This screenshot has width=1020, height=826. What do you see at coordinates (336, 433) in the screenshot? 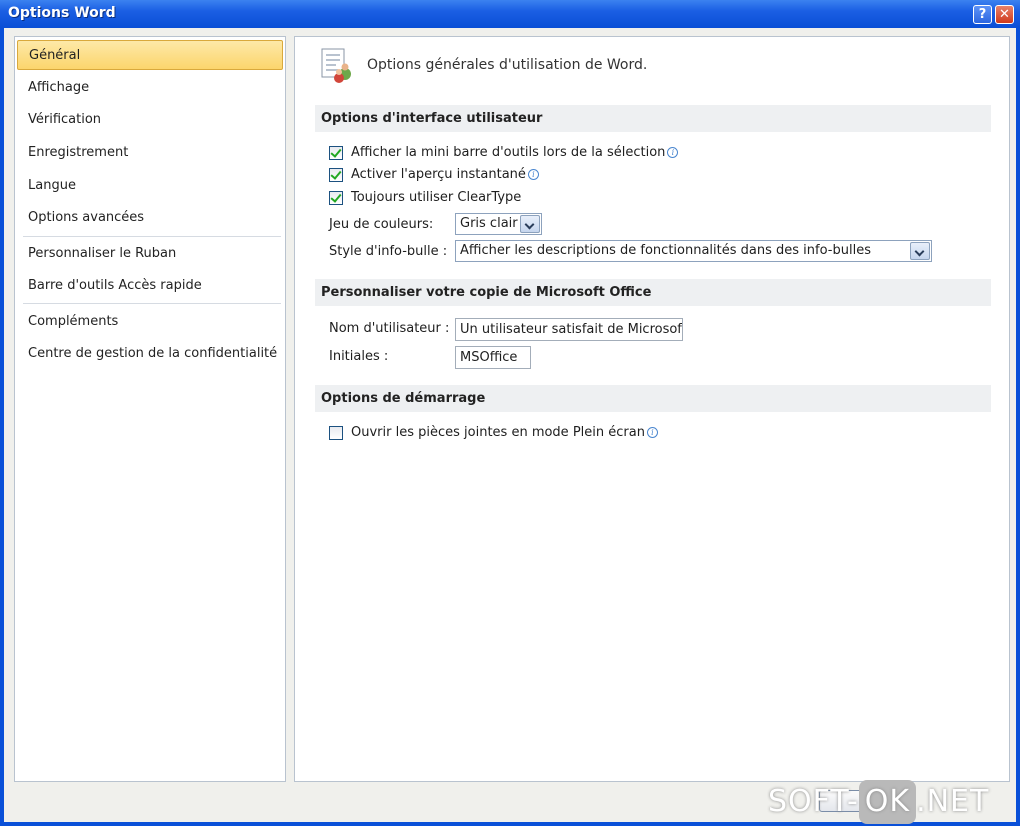
I see `fullscreen-attachments-checkbox` at bounding box center [336, 433].